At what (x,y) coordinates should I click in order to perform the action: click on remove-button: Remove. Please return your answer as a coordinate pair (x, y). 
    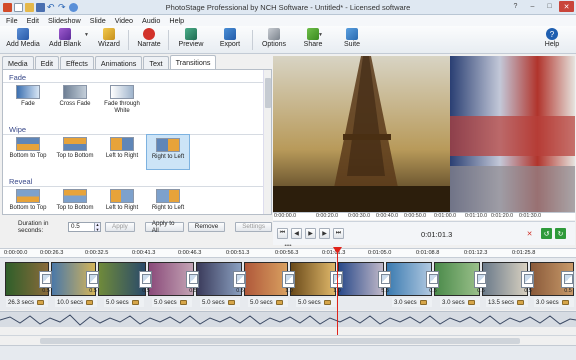
    Looking at the image, I should click on (206, 226).